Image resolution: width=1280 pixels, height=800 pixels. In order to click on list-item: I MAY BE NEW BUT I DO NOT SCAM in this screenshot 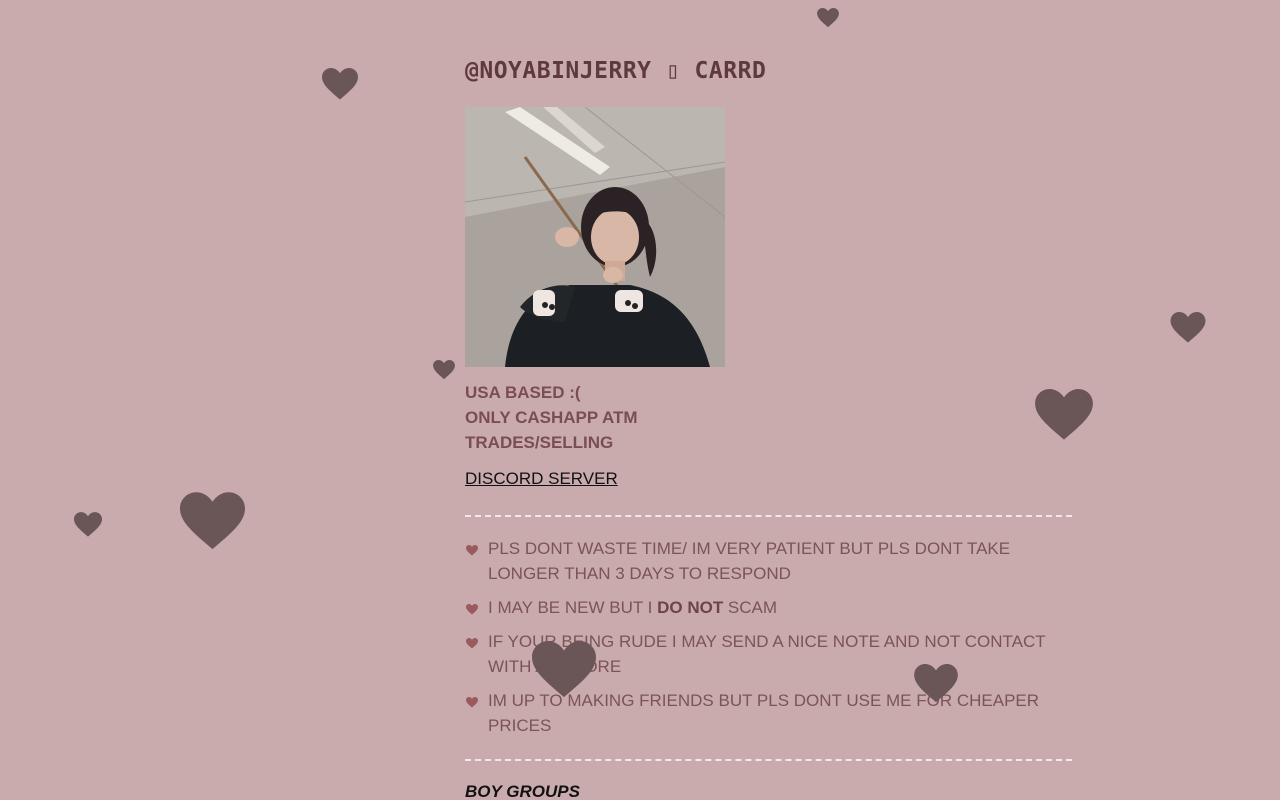, I will do `click(768, 607)`.